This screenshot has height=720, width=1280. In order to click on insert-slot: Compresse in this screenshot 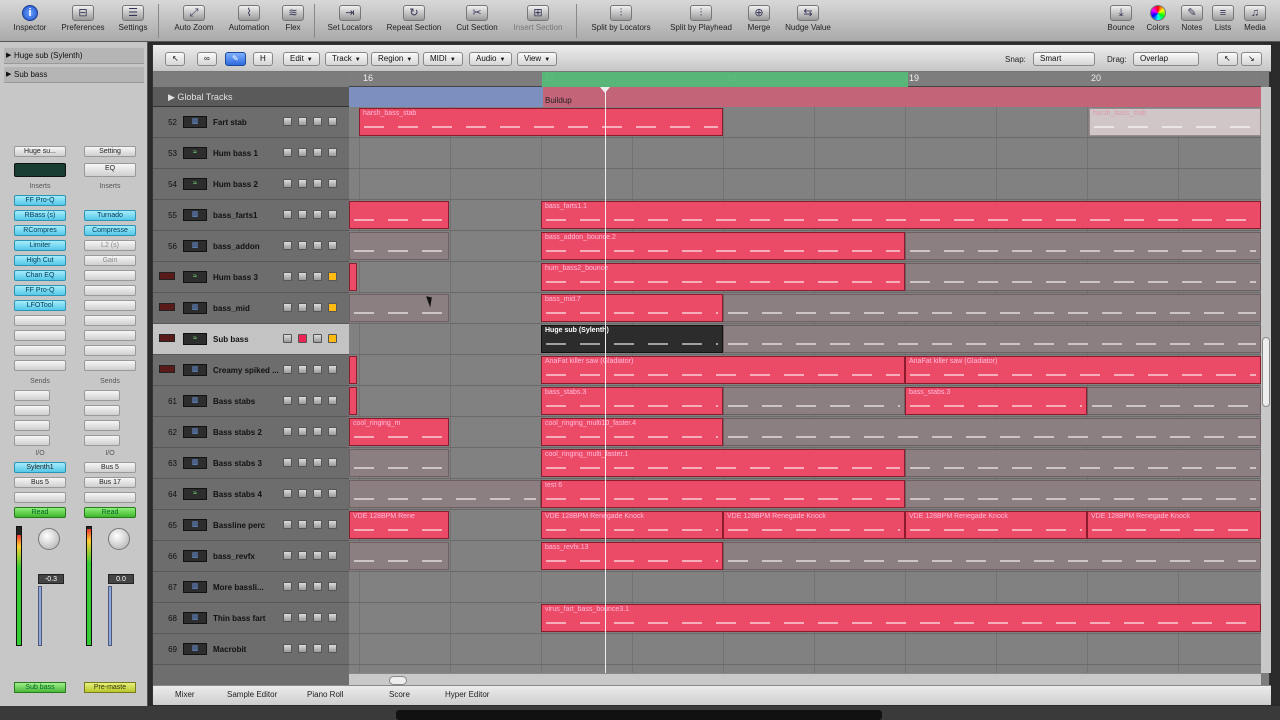, I will do `click(110, 230)`.